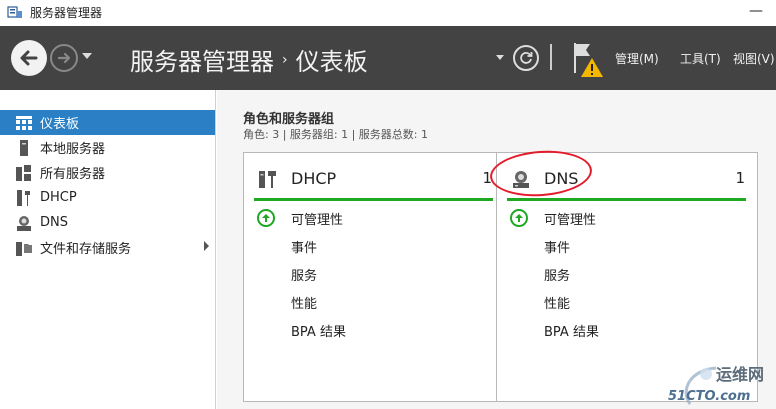 The image size is (776, 409). Describe the element at coordinates (313, 178) in the screenshot. I see `tile-title: DHCP` at that location.